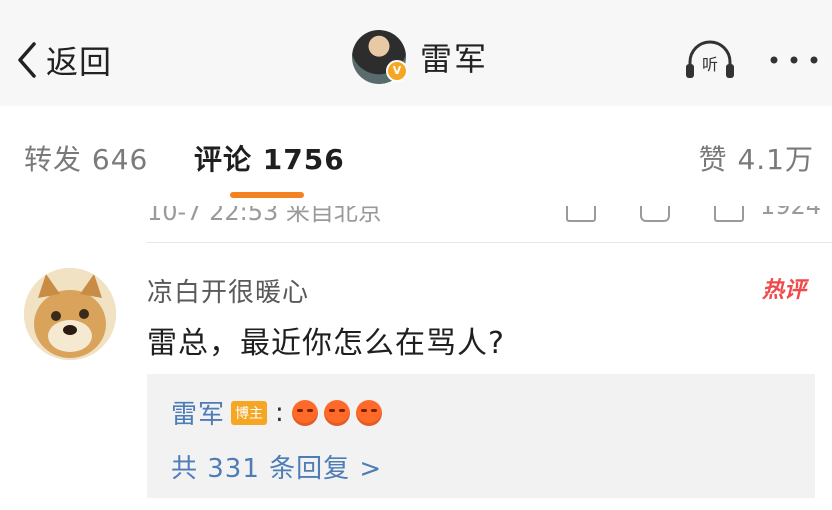 This screenshot has width=832, height=510. I want to click on avatar, so click(70, 314).